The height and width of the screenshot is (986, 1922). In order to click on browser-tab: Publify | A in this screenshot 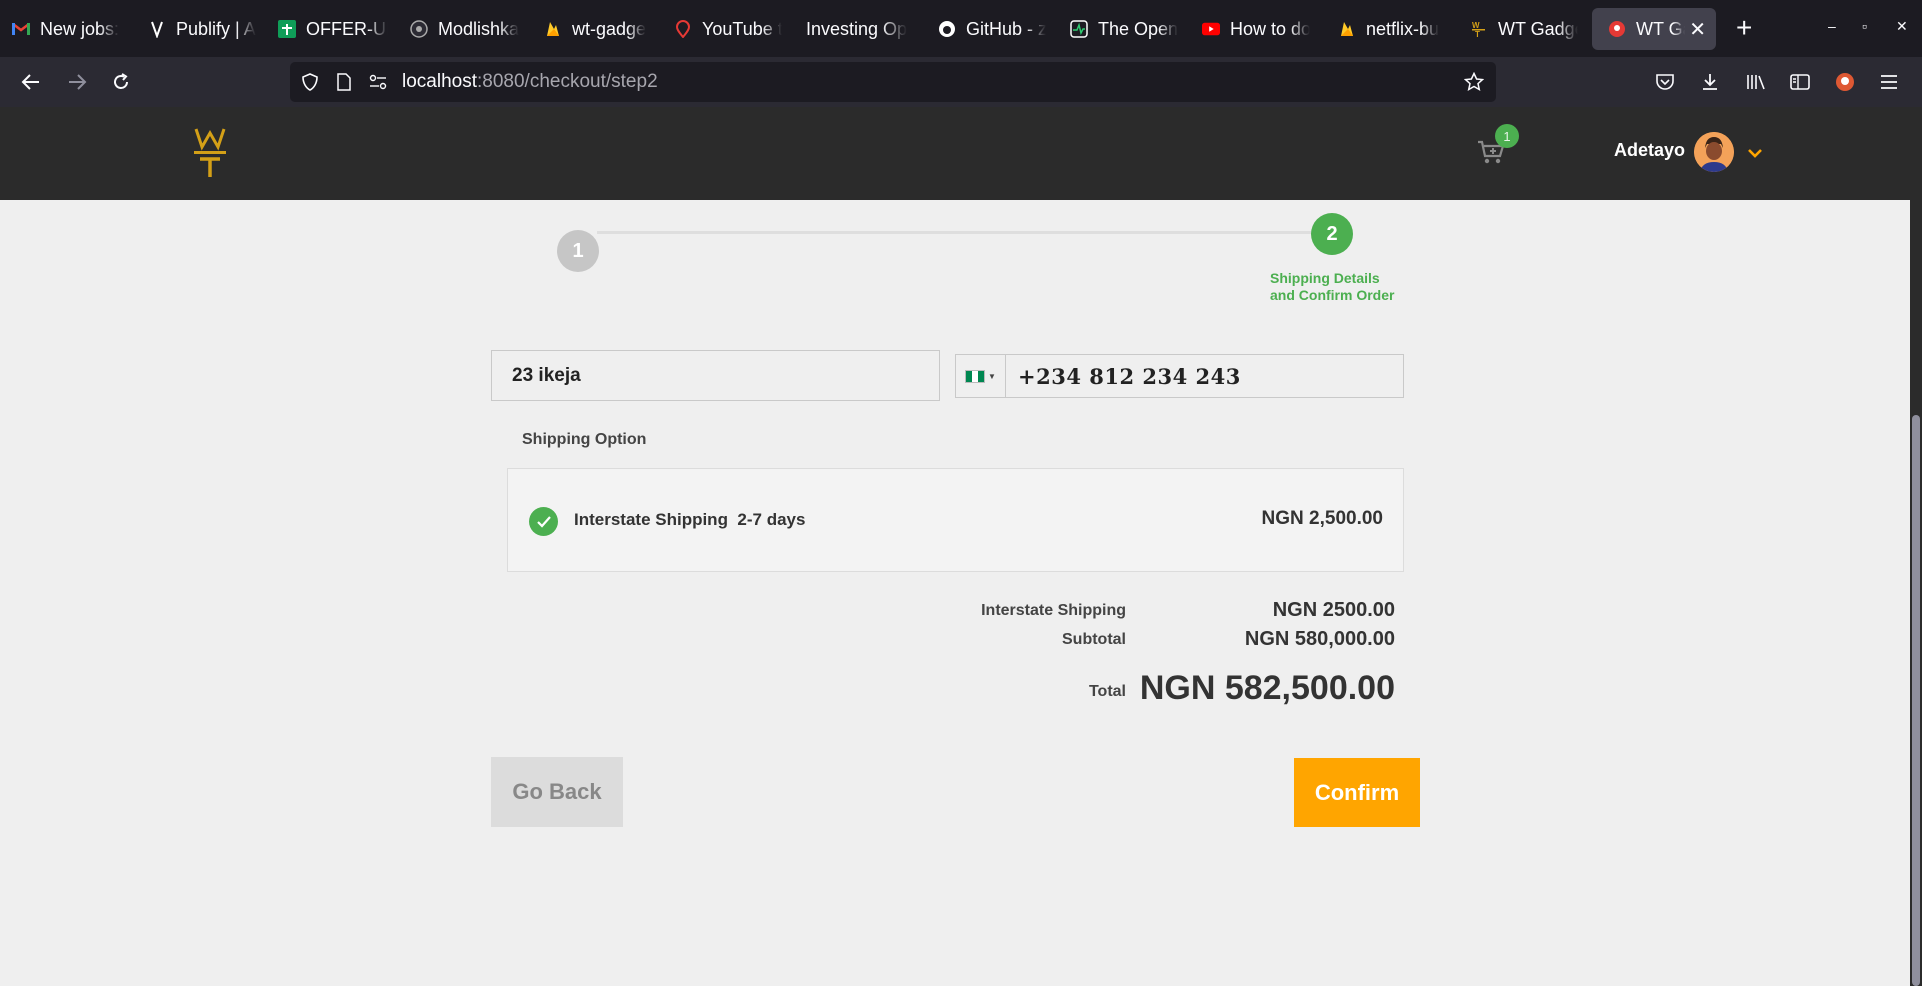, I will do `click(202, 29)`.